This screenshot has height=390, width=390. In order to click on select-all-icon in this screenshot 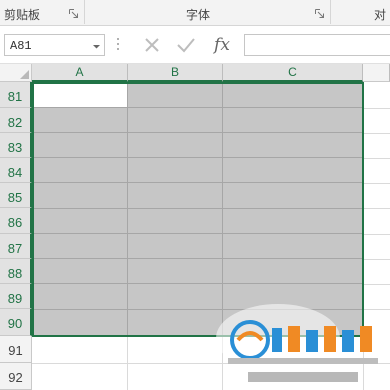, I will do `click(24, 74)`.